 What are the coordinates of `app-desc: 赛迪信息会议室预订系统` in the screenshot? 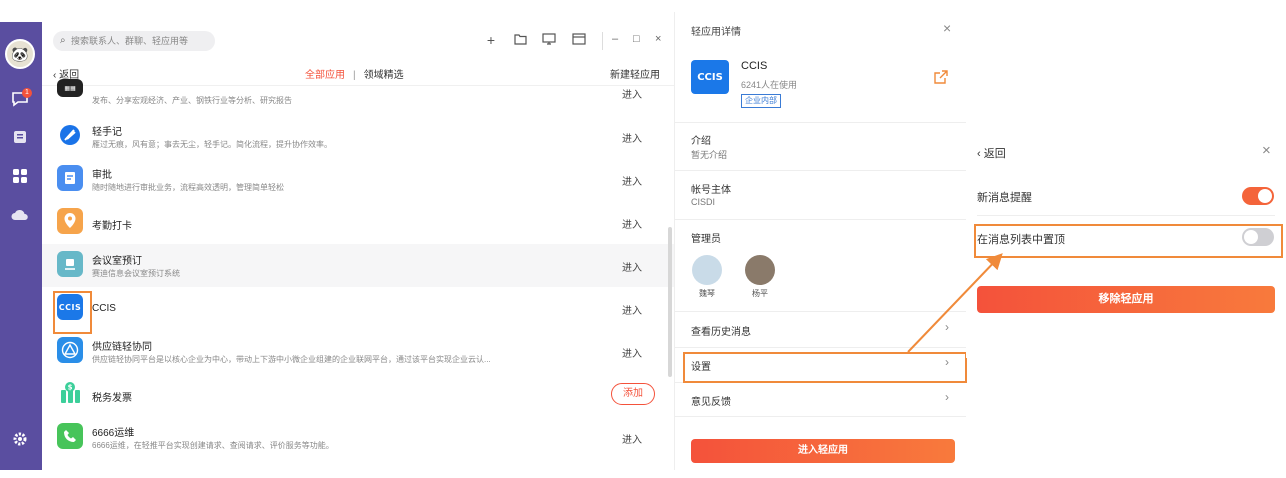 It's located at (136, 273).